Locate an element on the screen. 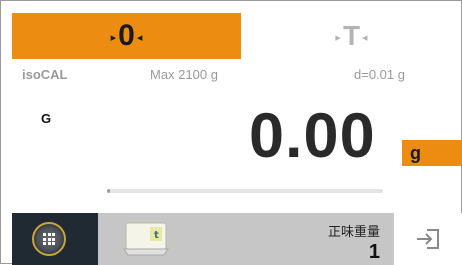  logout-icon is located at coordinates (428, 239).